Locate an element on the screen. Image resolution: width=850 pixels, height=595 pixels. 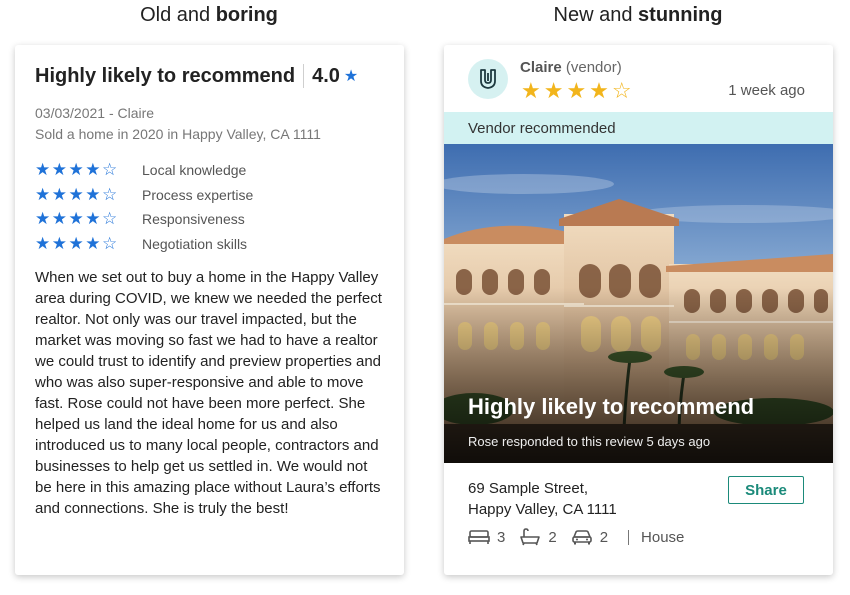
vendor-logo-icon is located at coordinates (488, 79).